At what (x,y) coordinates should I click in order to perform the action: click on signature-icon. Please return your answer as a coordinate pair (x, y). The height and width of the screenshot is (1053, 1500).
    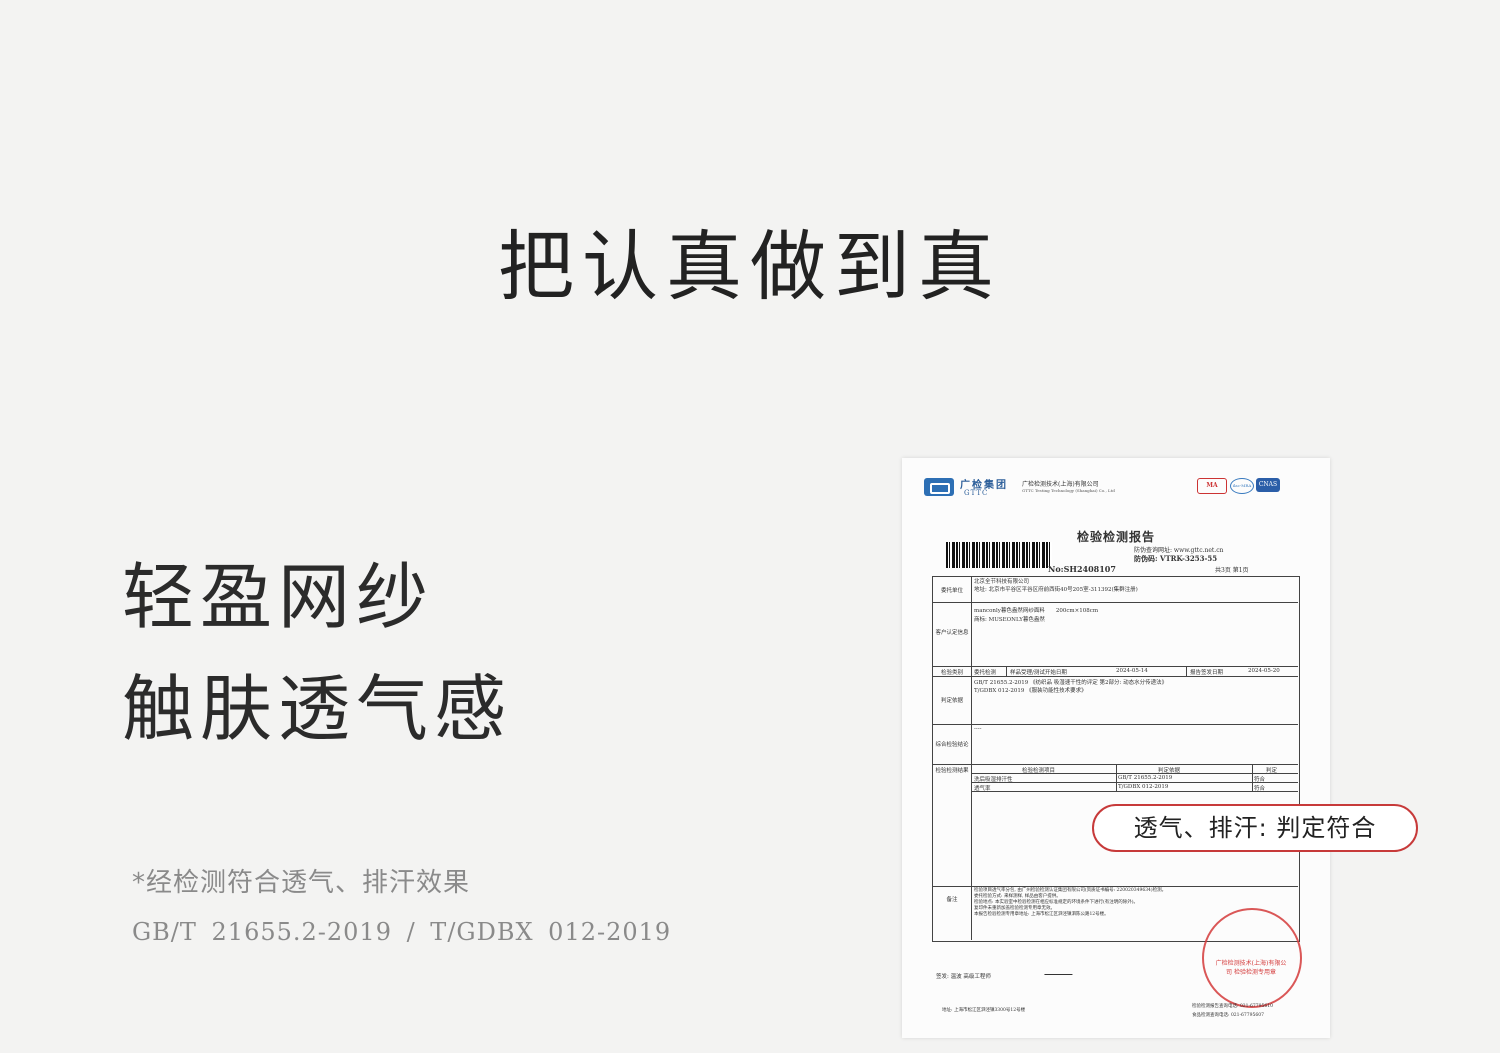
    Looking at the image, I should click on (1061, 967).